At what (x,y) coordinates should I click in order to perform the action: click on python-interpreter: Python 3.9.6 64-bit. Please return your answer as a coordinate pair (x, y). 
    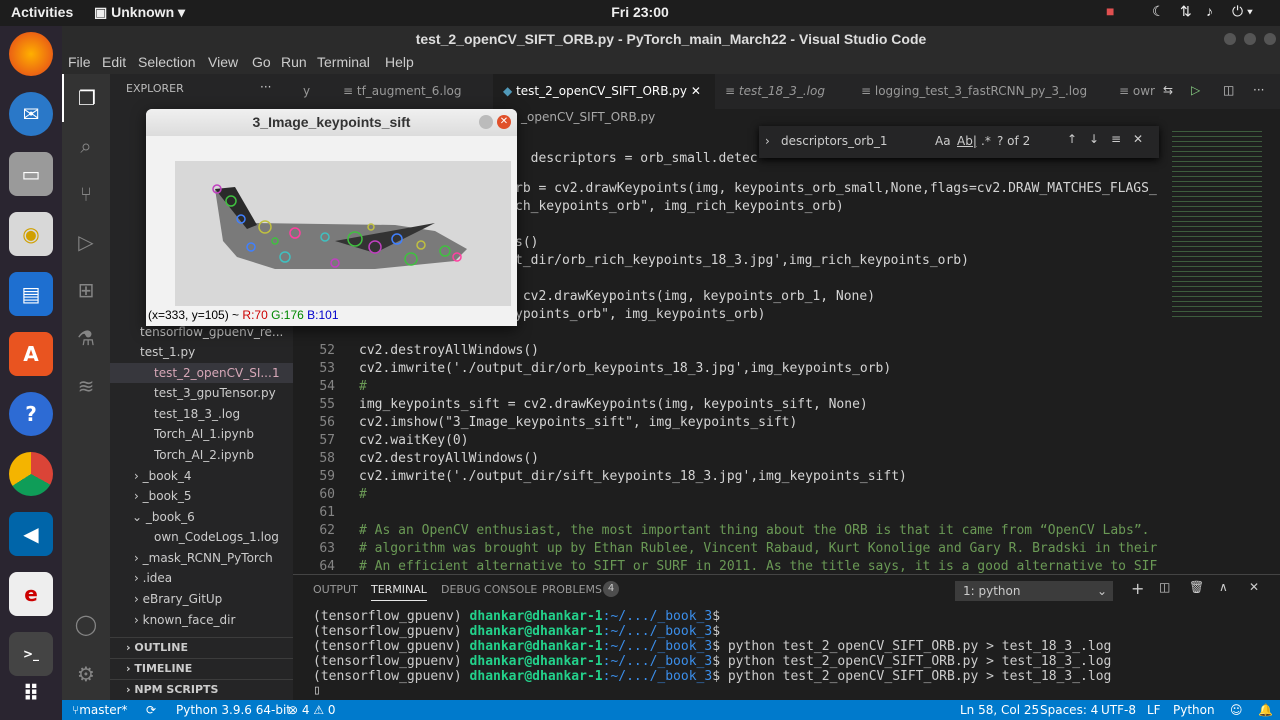
    Looking at the image, I should click on (233, 710).